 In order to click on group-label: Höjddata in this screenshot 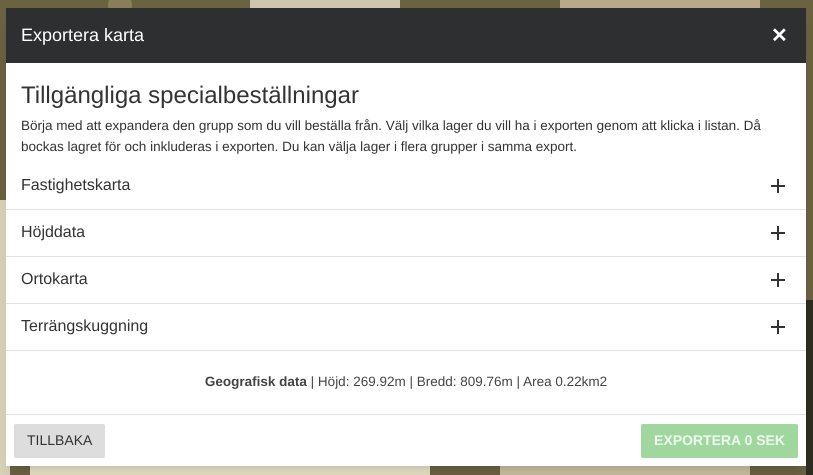, I will do `click(53, 233)`.